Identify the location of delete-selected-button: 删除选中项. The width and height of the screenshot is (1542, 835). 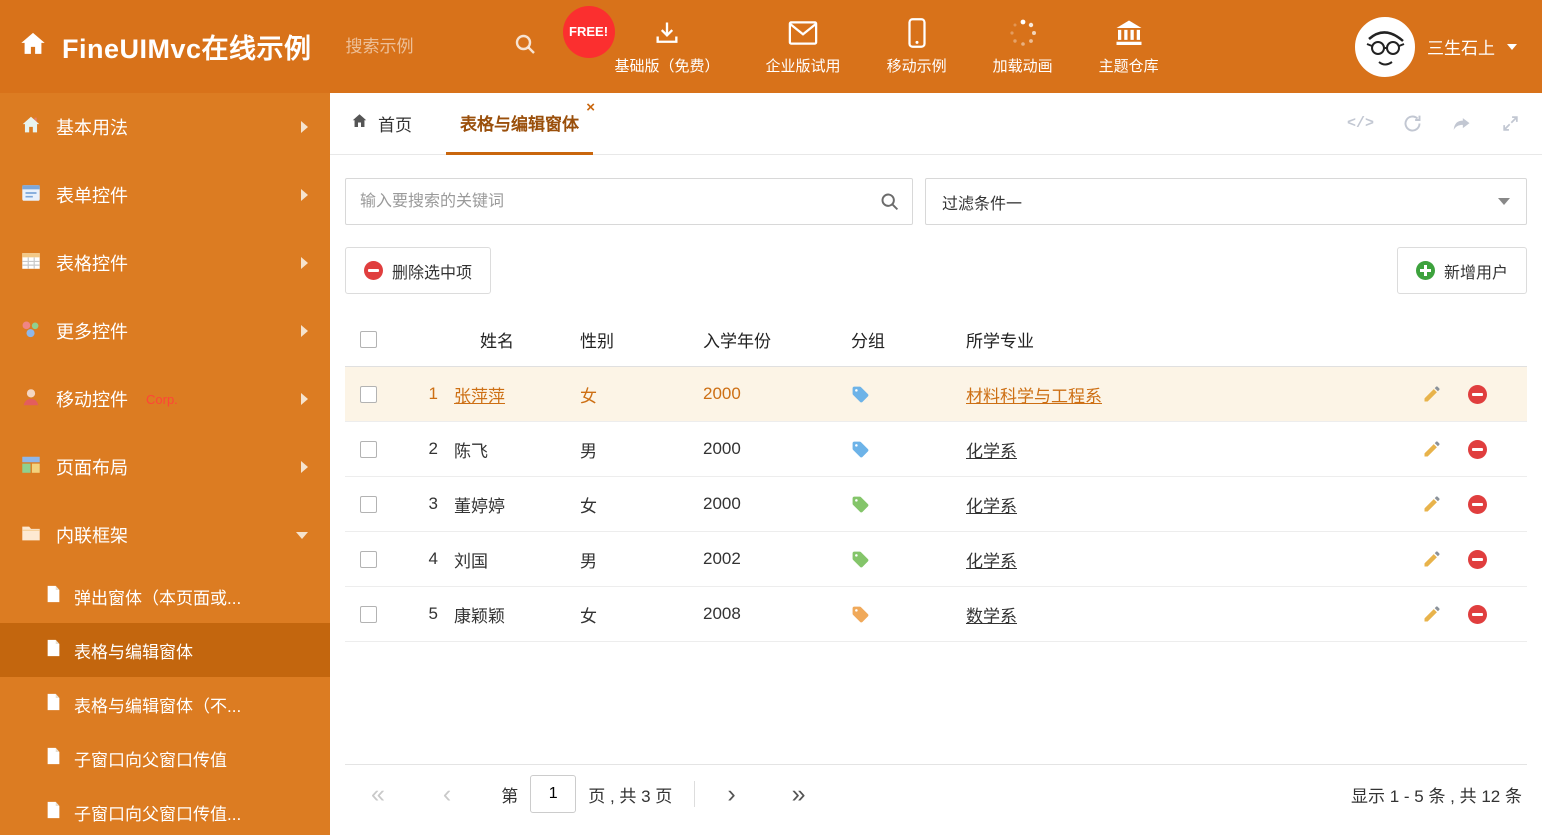
(418, 270).